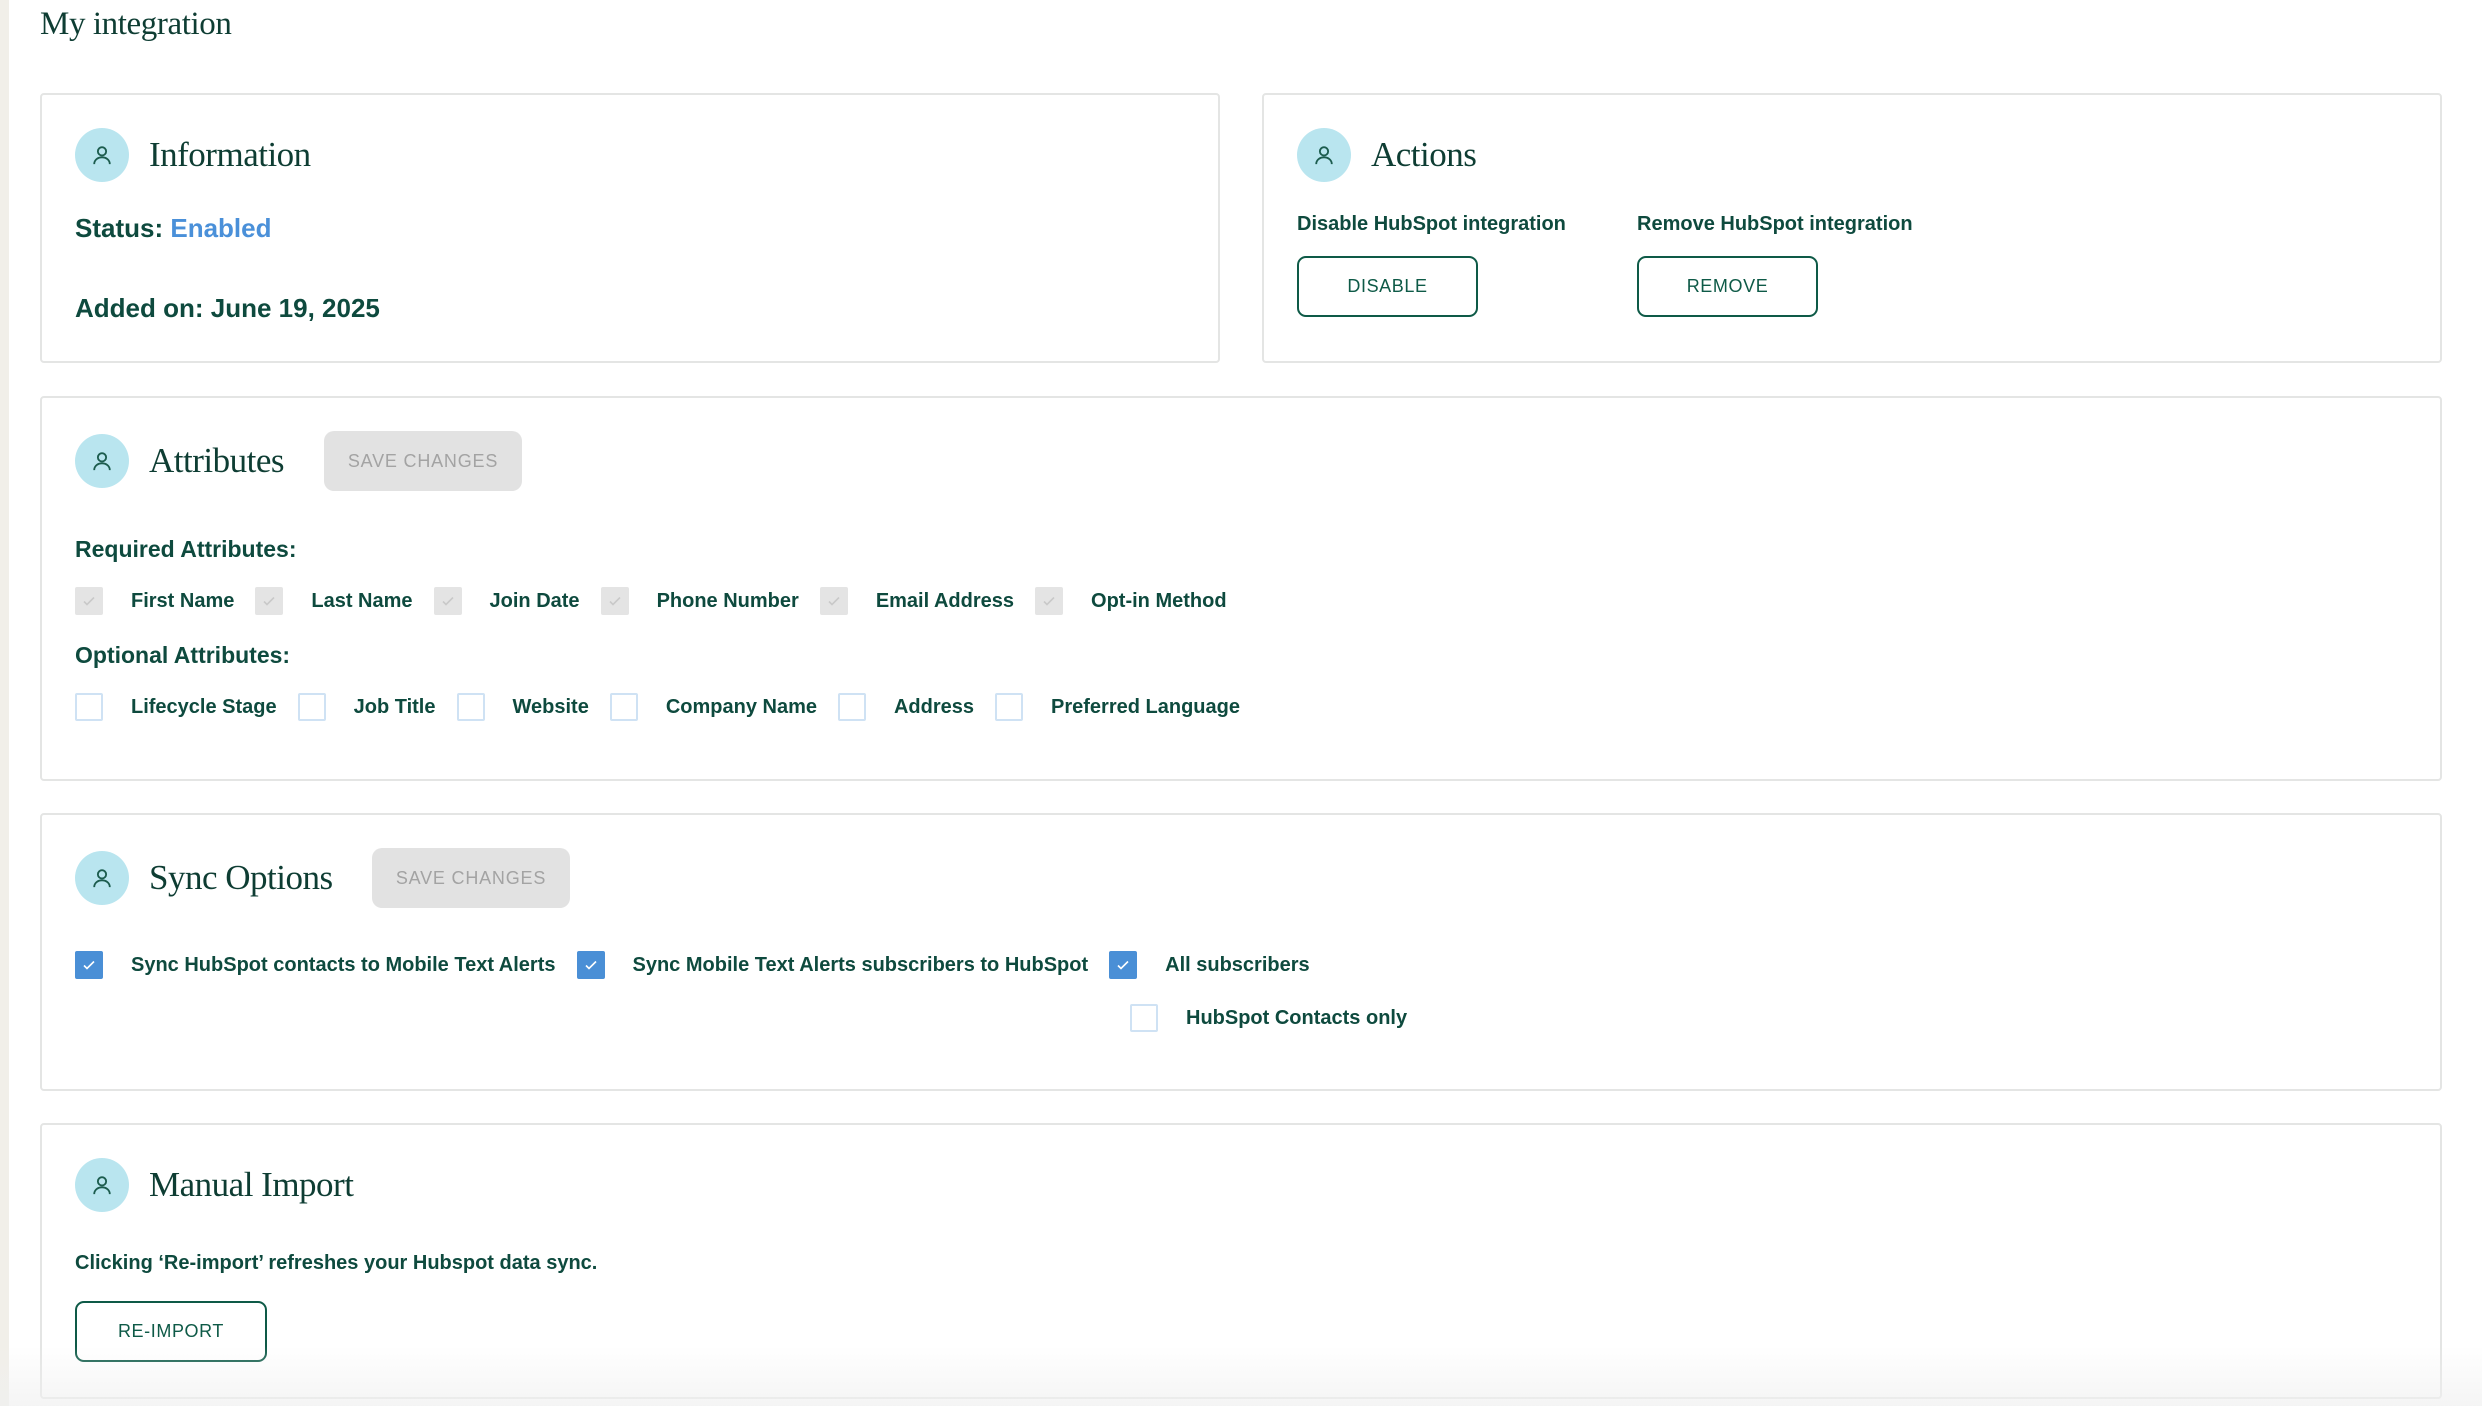 Image resolution: width=2482 pixels, height=1406 pixels. Describe the element at coordinates (550, 706) in the screenshot. I see `attribute-label: Website` at that location.